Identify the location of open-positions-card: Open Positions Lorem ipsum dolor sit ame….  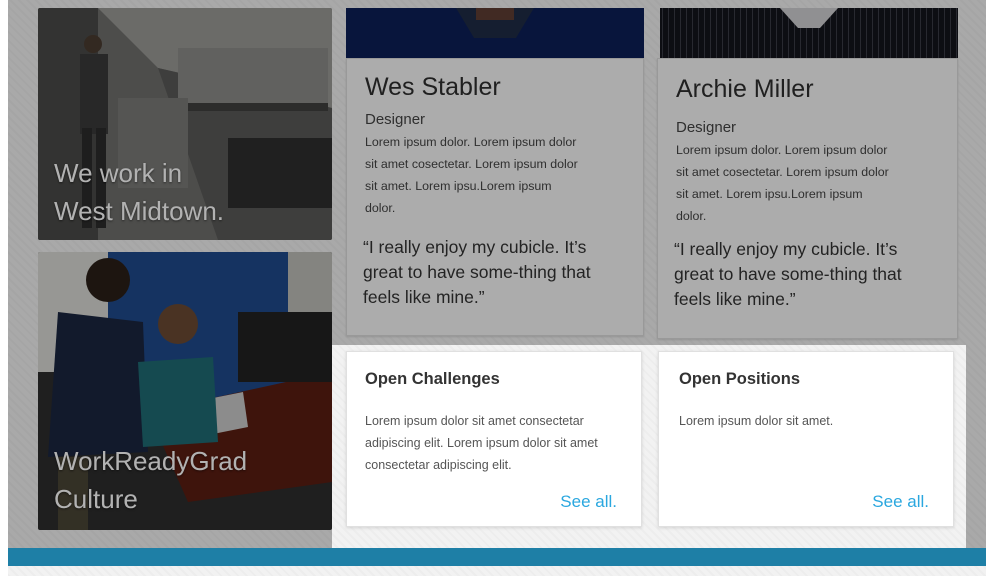
(806, 439).